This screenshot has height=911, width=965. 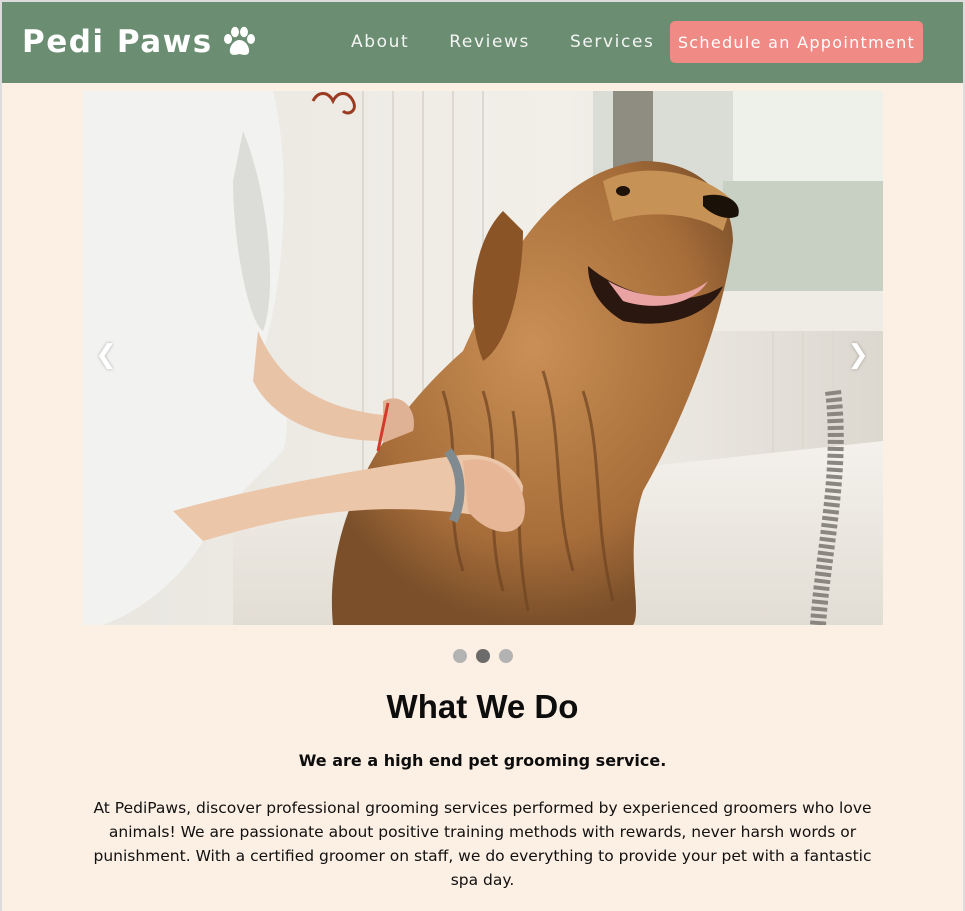 I want to click on brand-name: Pedi Paws, so click(x=117, y=42).